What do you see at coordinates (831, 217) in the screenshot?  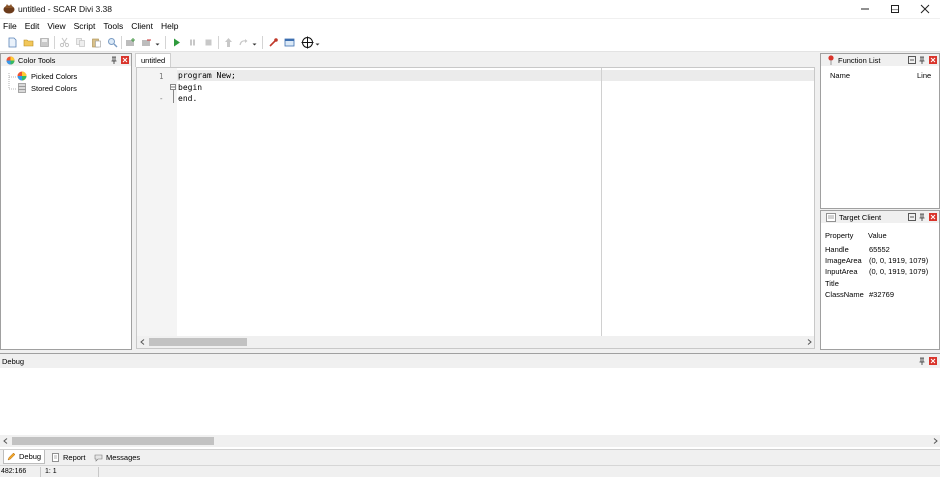 I see `target-window-icon` at bounding box center [831, 217].